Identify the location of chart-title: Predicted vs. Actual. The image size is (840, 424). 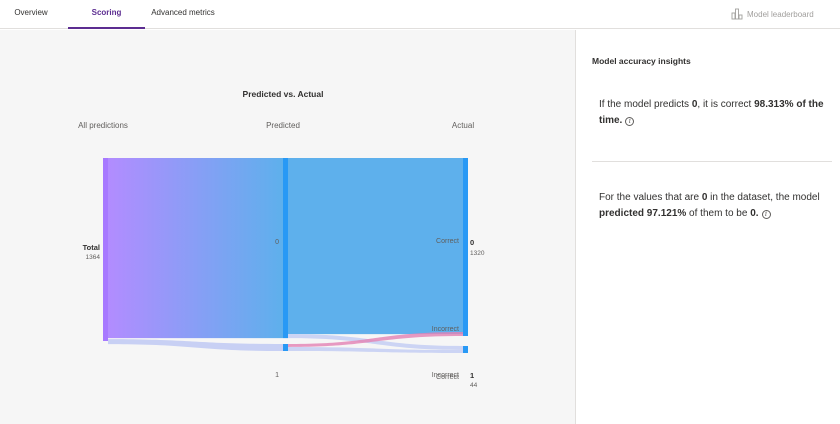
(283, 94).